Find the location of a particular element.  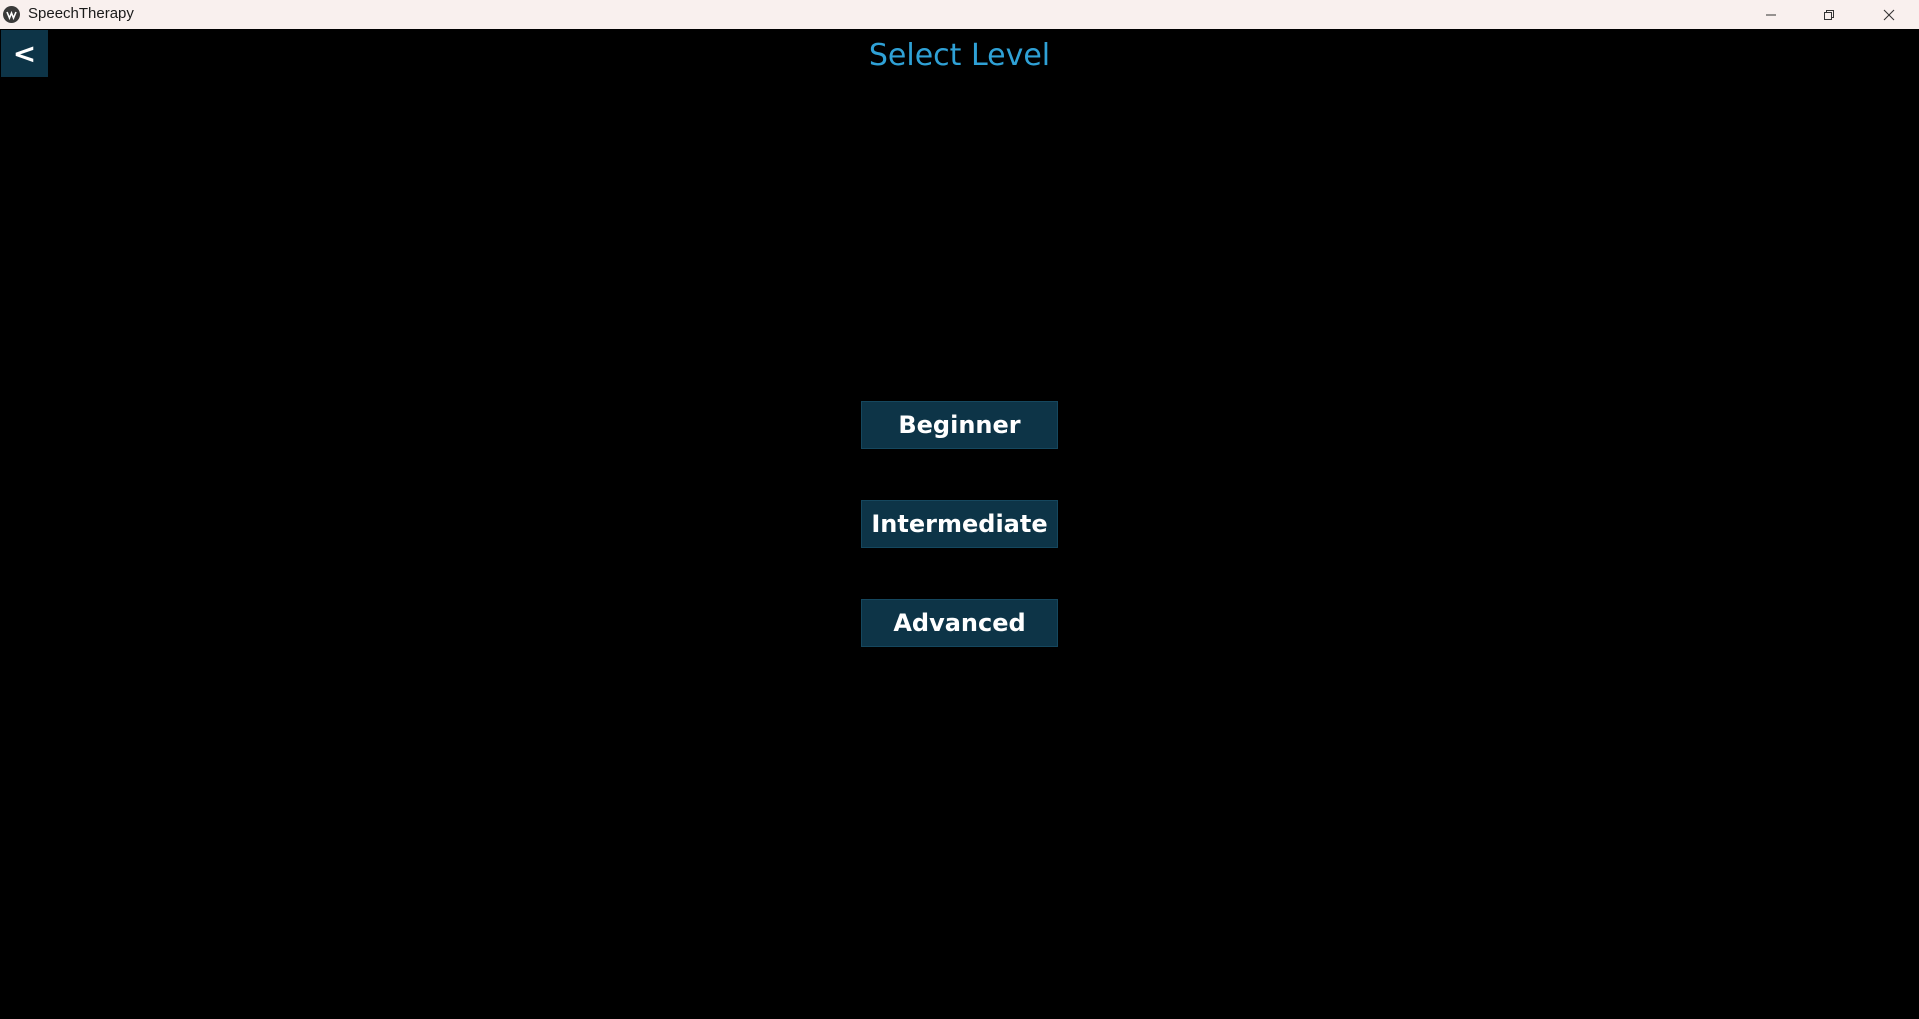

minimize-icon is located at coordinates (1771, 15).